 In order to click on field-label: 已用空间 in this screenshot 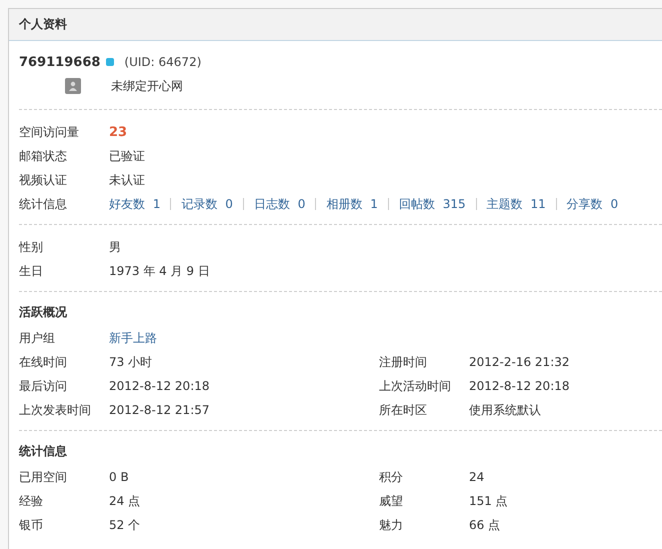, I will do `click(43, 477)`.